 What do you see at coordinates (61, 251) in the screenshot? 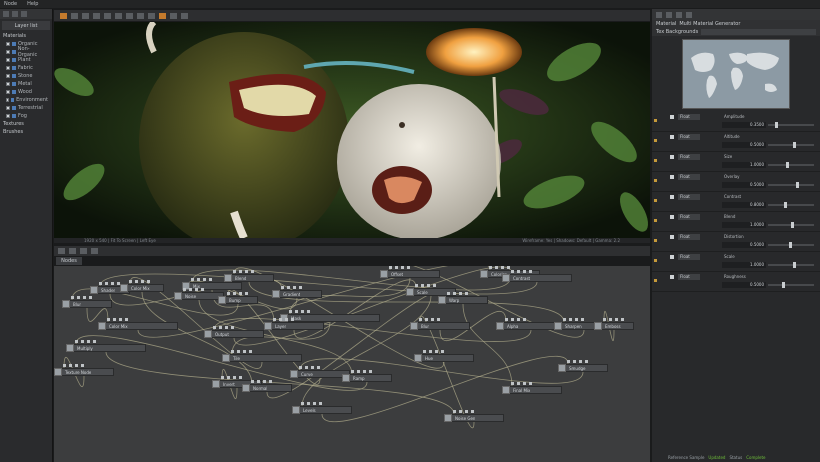
I see `add-node-icon` at bounding box center [61, 251].